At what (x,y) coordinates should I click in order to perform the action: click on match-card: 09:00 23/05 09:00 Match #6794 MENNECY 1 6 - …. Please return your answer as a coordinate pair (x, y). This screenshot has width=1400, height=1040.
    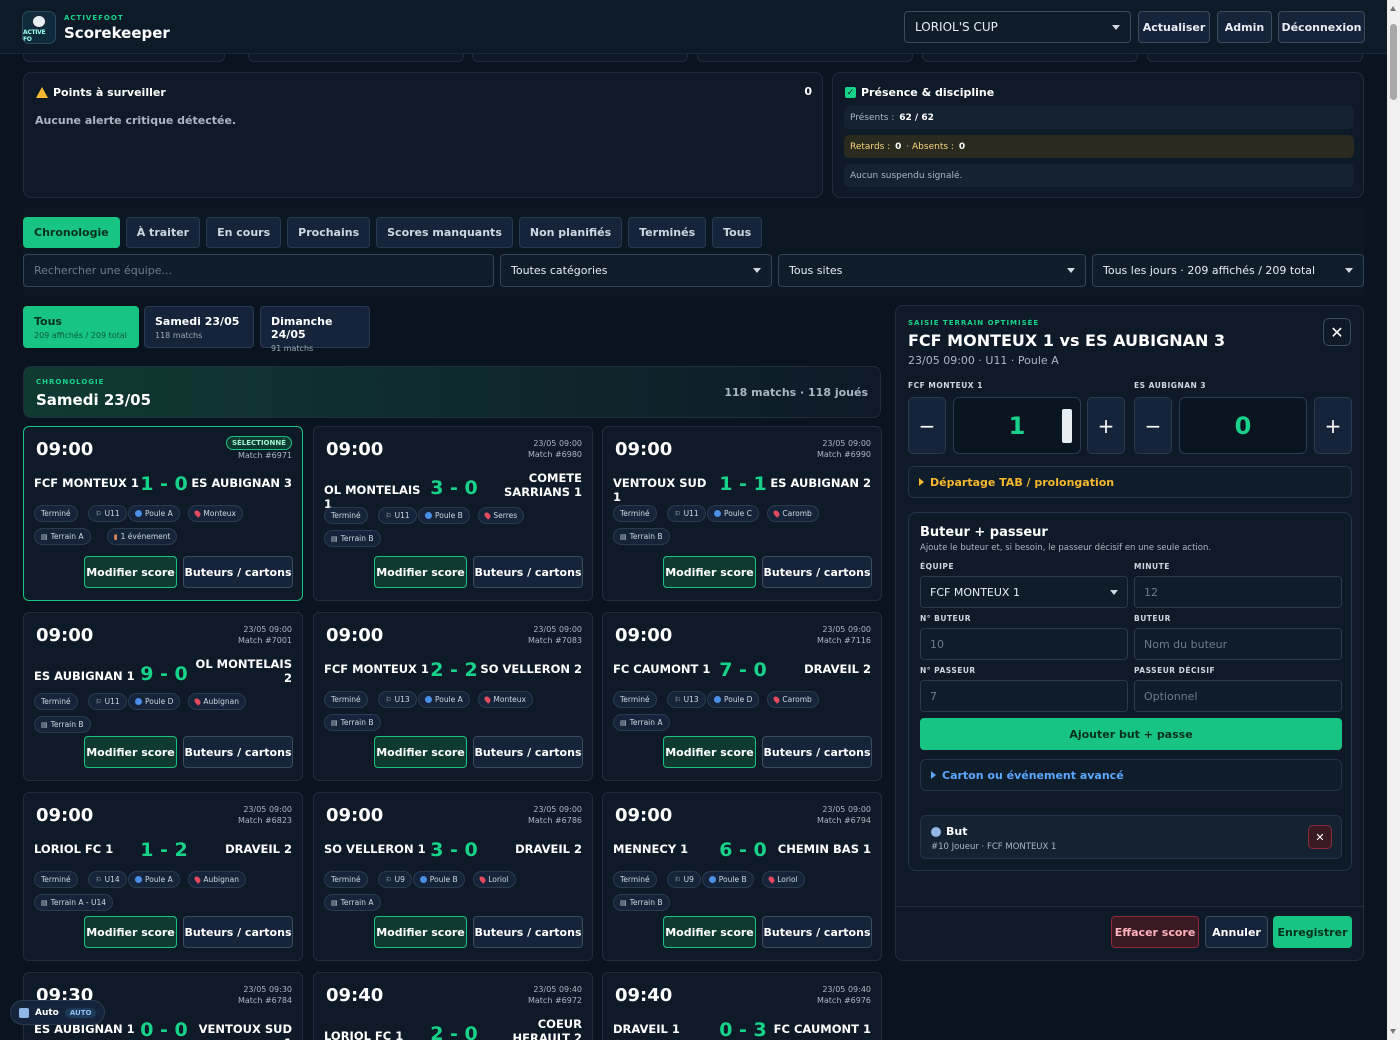
    Looking at the image, I should click on (742, 876).